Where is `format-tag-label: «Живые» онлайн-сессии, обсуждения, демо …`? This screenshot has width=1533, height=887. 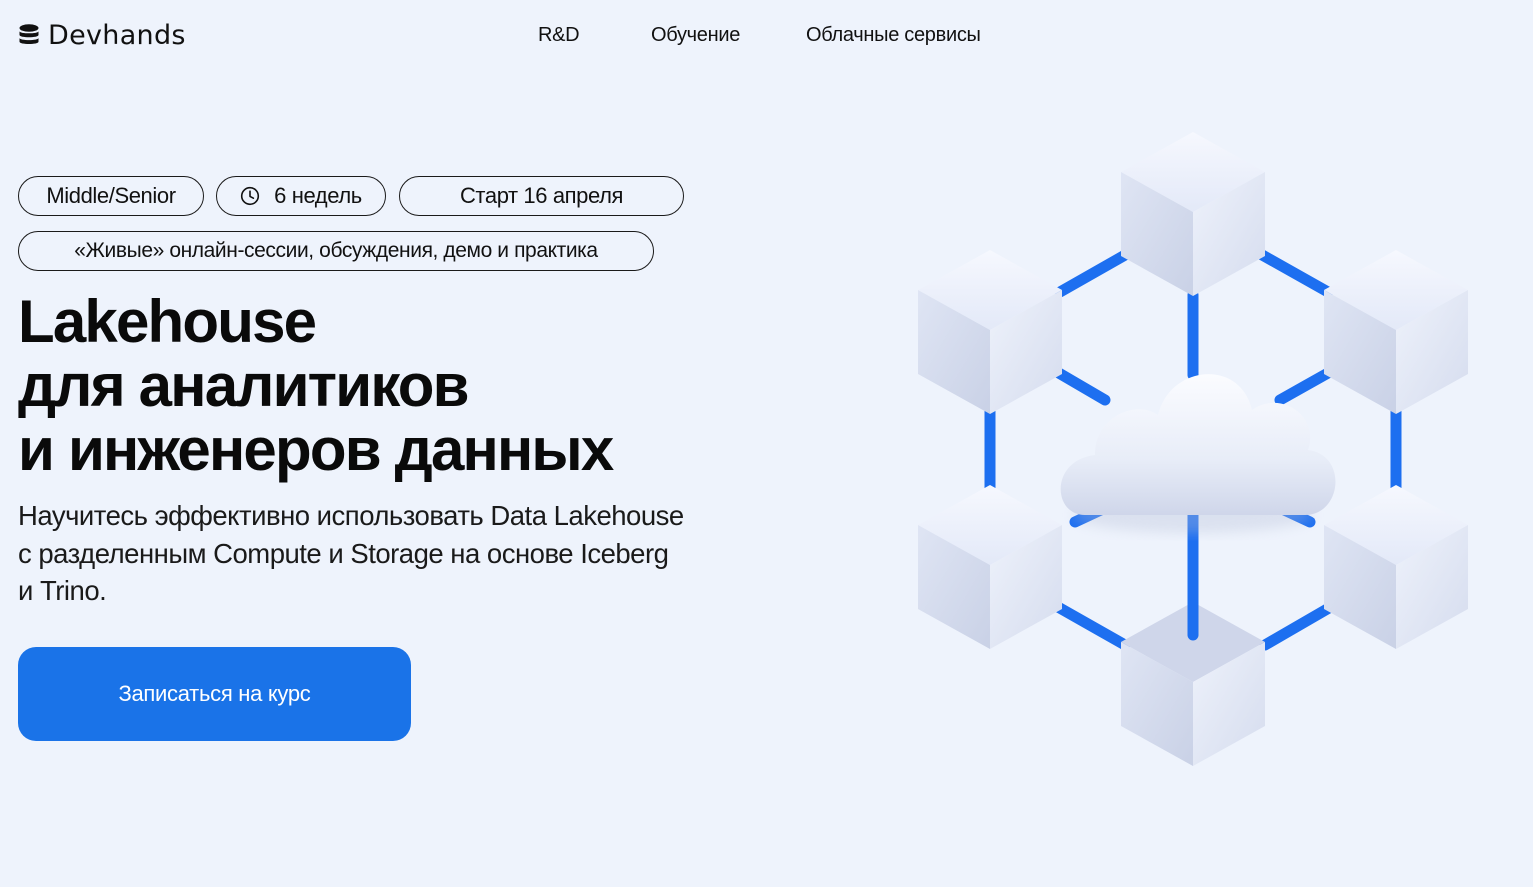 format-tag-label: «Живые» онлайн-сессии, обсуждения, демо … is located at coordinates (336, 250).